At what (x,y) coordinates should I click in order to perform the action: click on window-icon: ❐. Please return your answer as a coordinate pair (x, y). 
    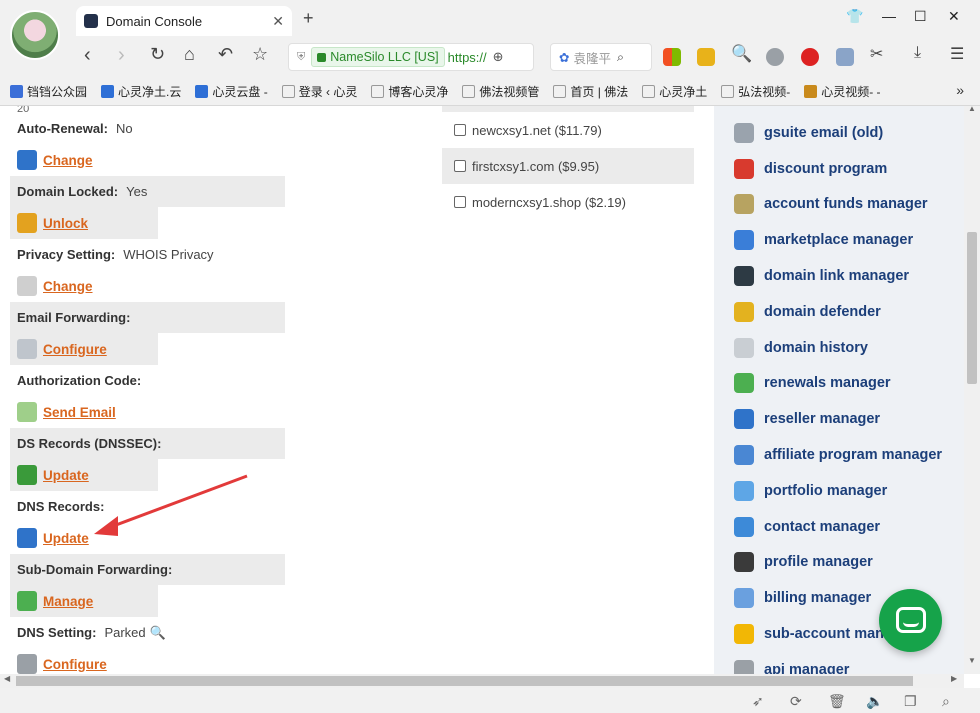
    Looking at the image, I should click on (910, 701).